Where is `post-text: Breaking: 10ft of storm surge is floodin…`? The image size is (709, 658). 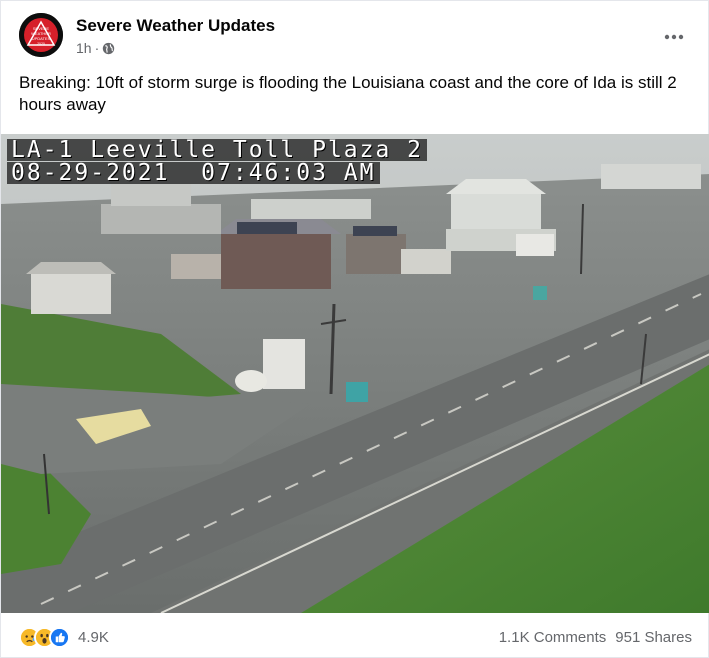
post-text: Breaking: 10ft of storm surge is floodin… is located at coordinates (348, 93).